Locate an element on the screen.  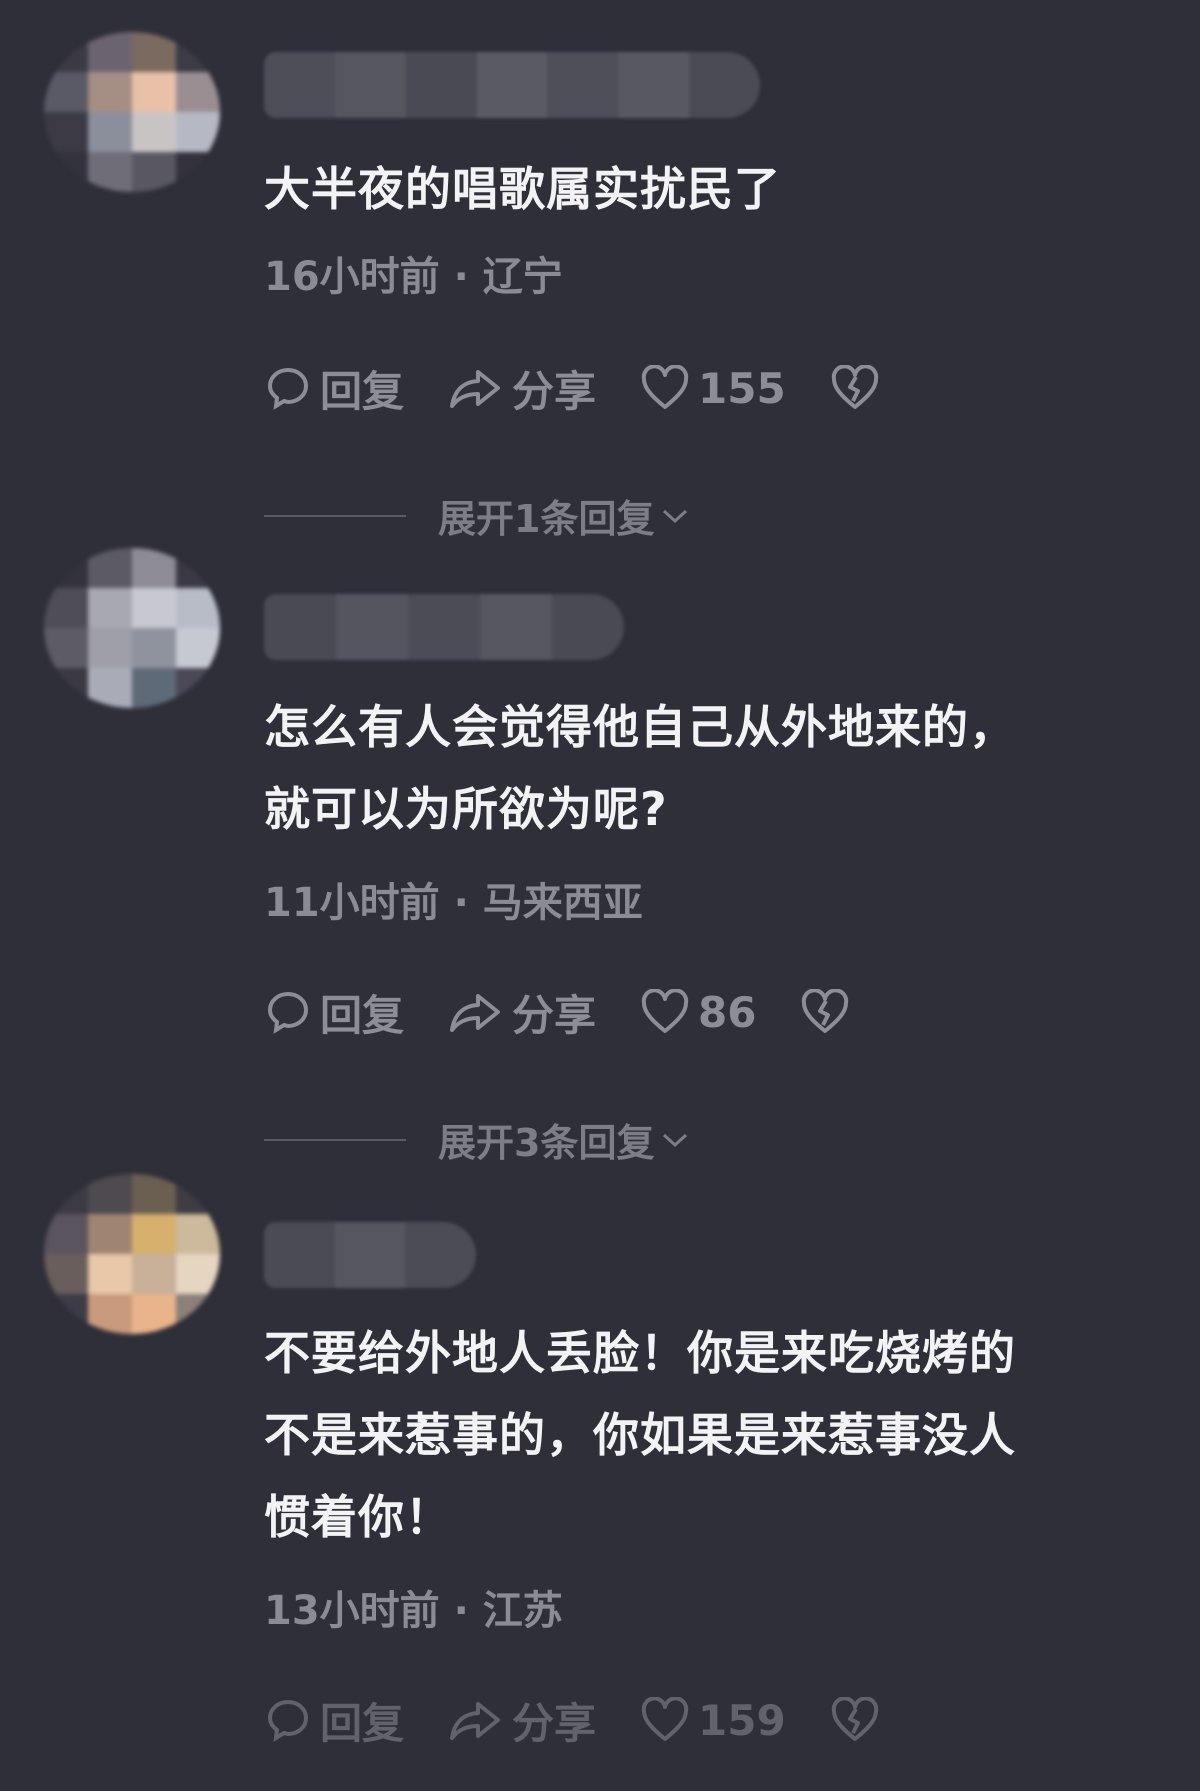
like-count: 86 is located at coordinates (727, 1012).